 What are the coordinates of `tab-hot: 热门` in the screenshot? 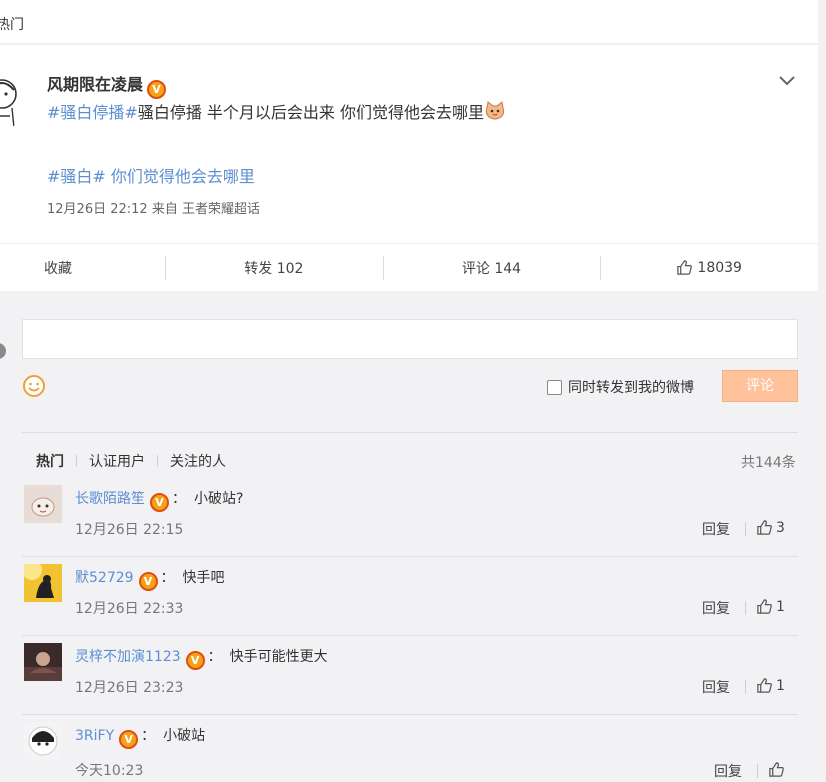 It's located at (12, 24).